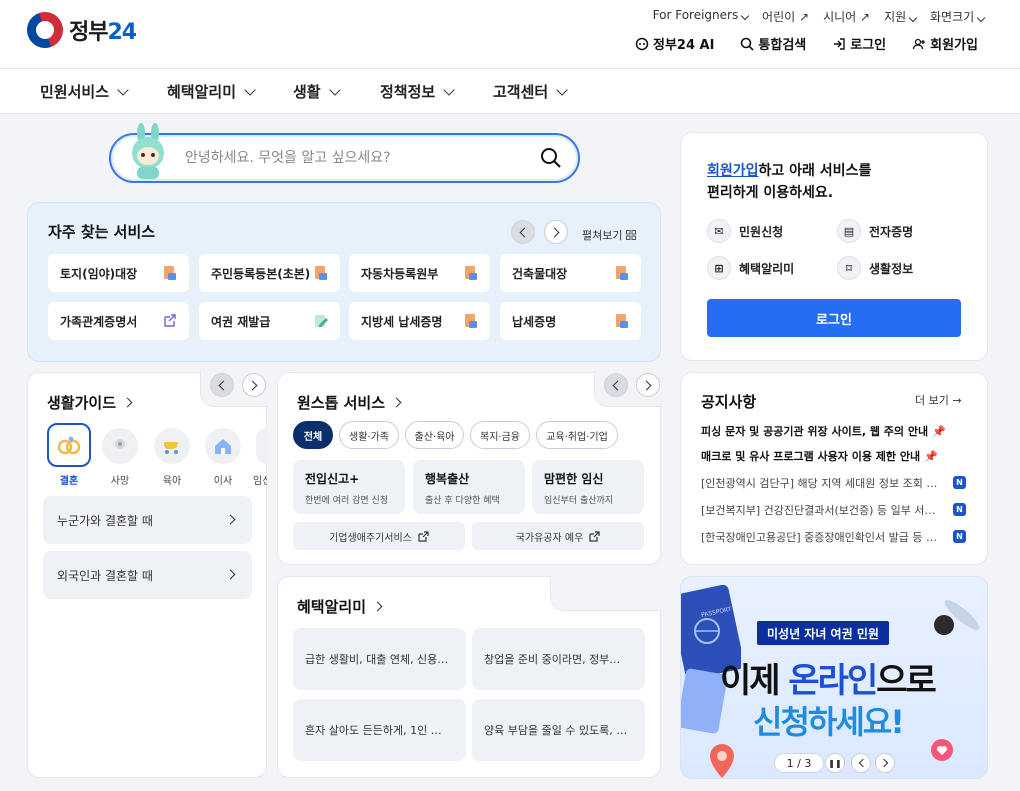 The image size is (1020, 791). What do you see at coordinates (558, 536) in the screenshot?
I see `link-veterans-honor: 국가유공자 예우` at bounding box center [558, 536].